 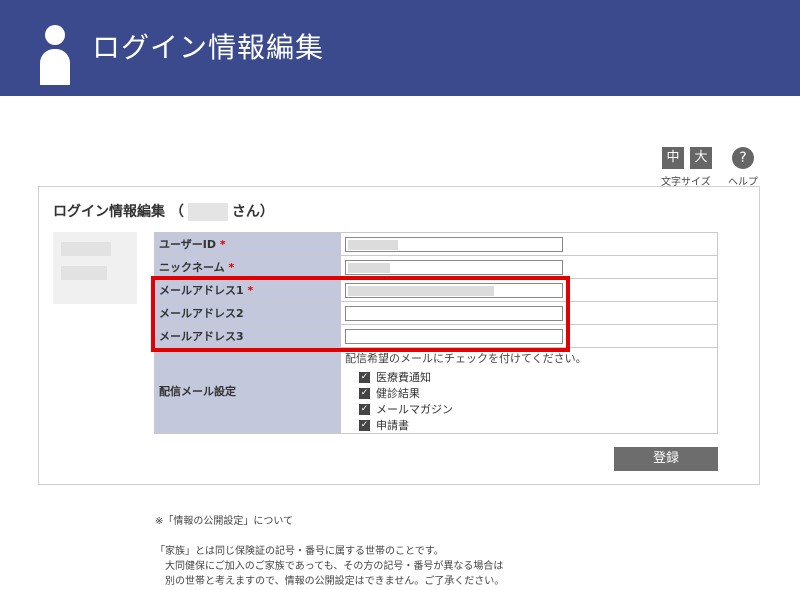 I want to click on form-row-email2: メールアドレス2, so click(x=436, y=313).